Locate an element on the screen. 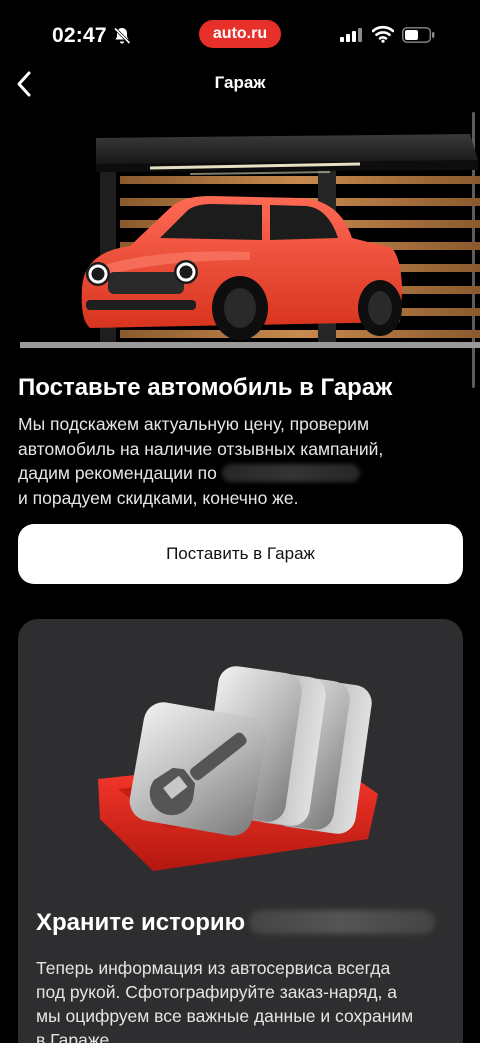  wifi-icon is located at coordinates (383, 34).